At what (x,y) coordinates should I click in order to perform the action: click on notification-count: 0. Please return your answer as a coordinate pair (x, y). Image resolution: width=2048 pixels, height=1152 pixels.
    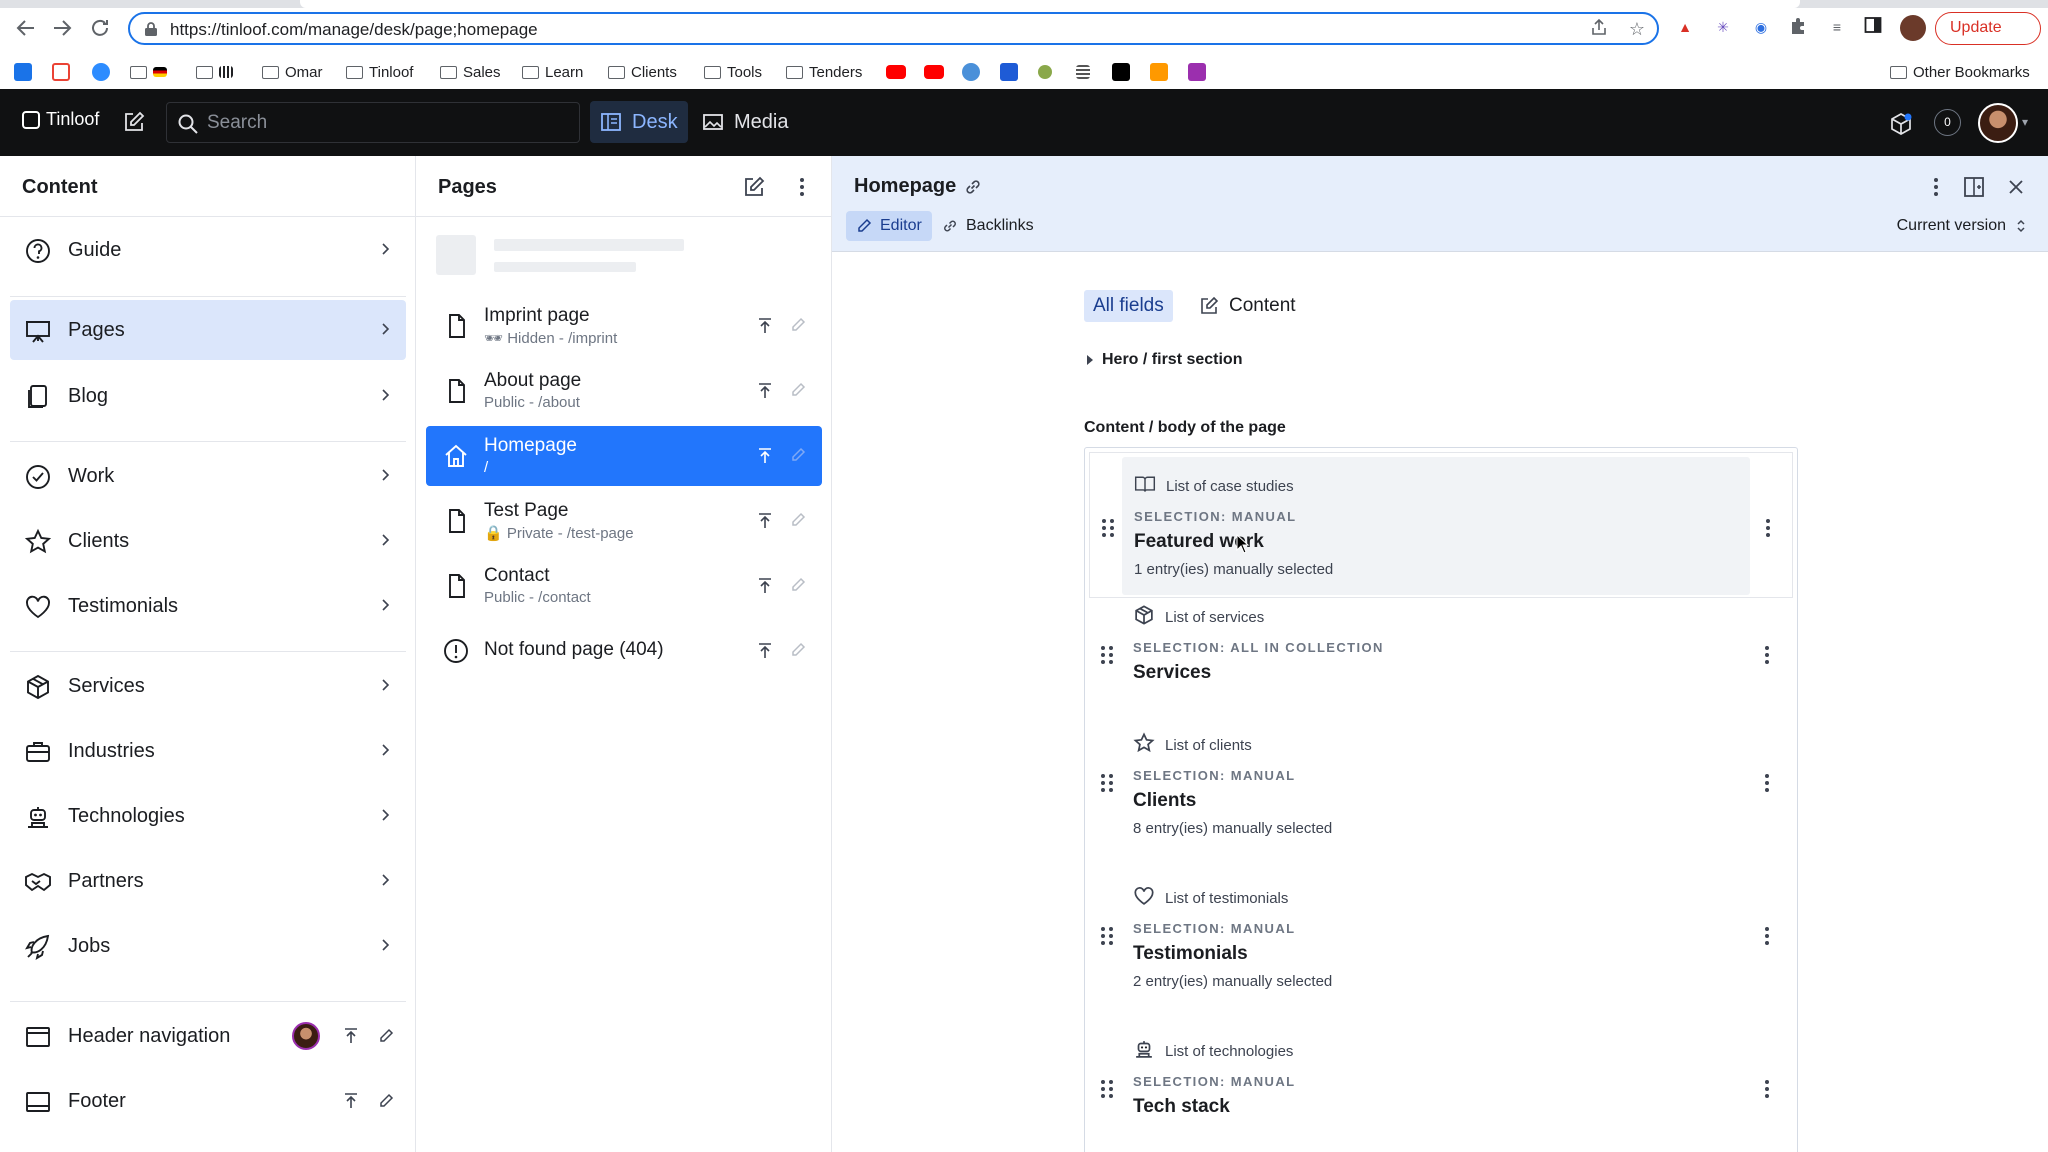
    Looking at the image, I should click on (1947, 122).